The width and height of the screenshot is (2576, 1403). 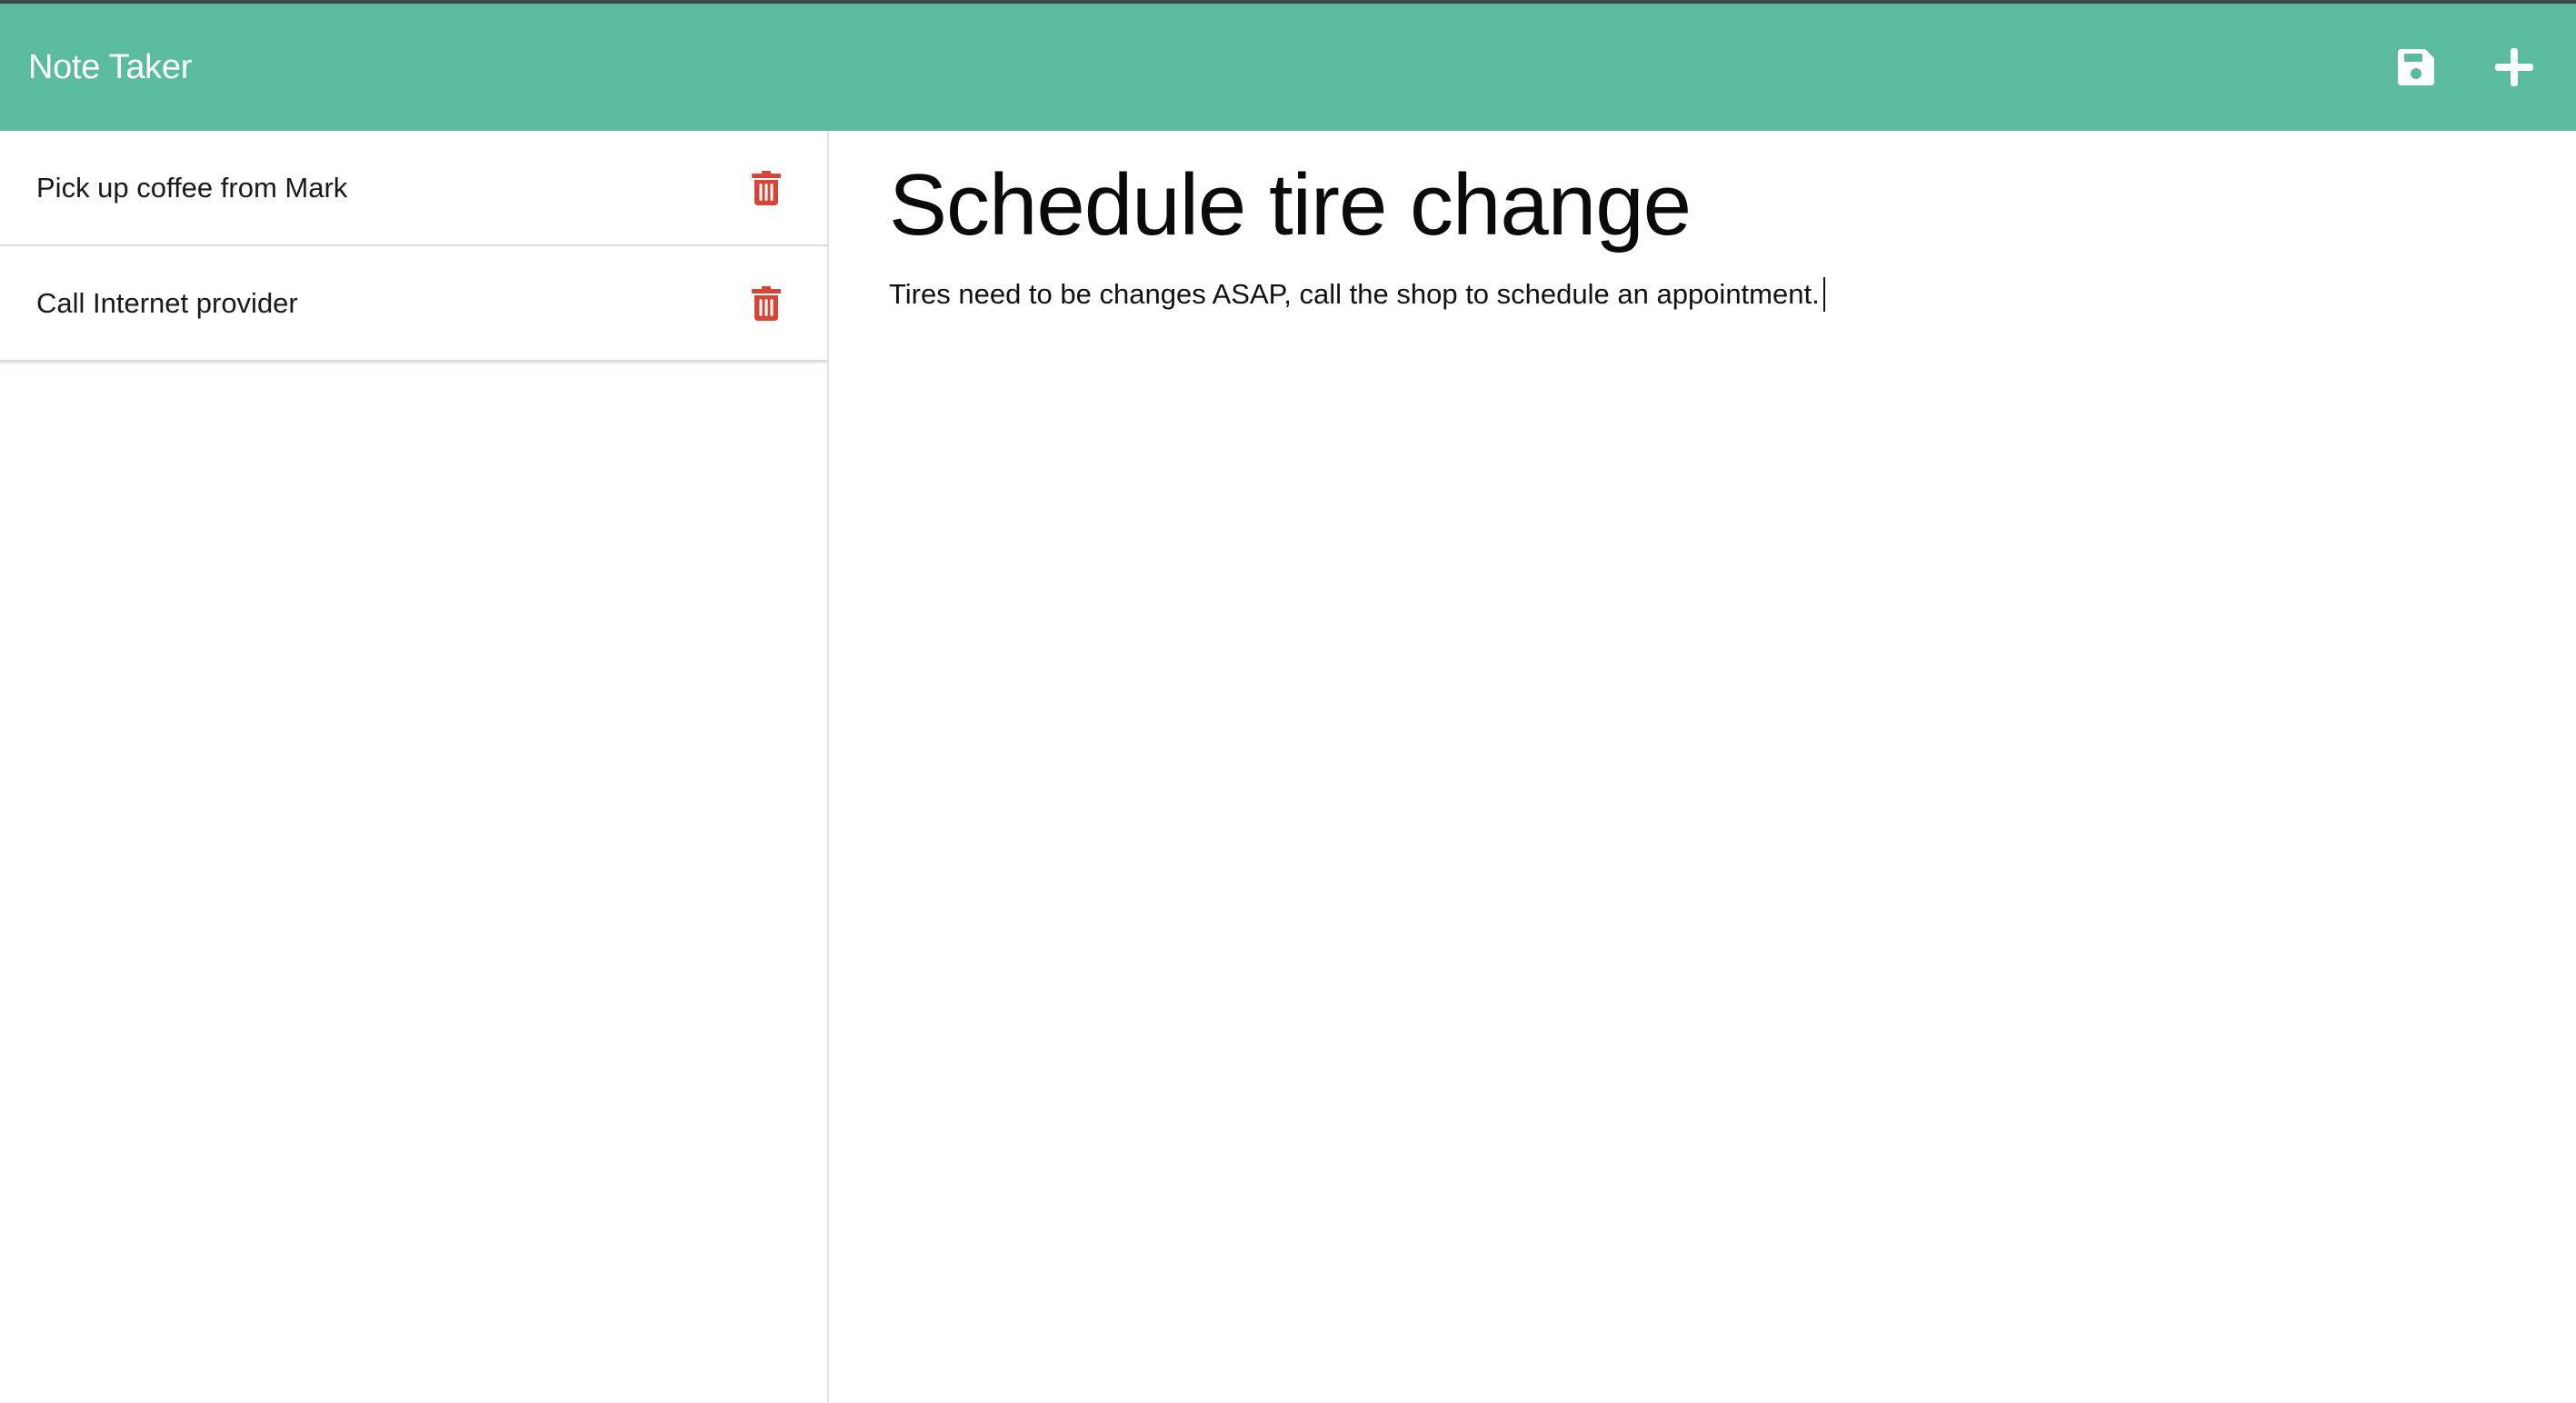 I want to click on list-item: Call Internet provider, so click(x=413, y=304).